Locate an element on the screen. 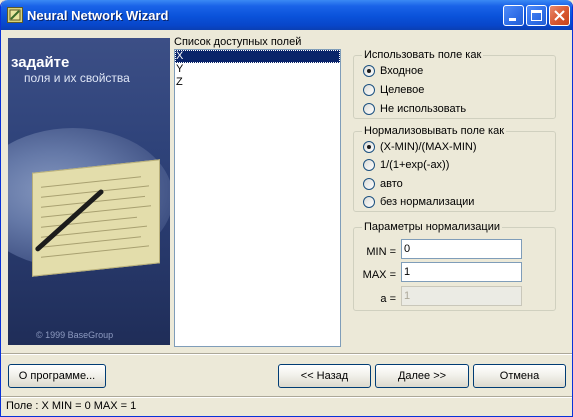  illustration-title: задайте is located at coordinates (40, 62).